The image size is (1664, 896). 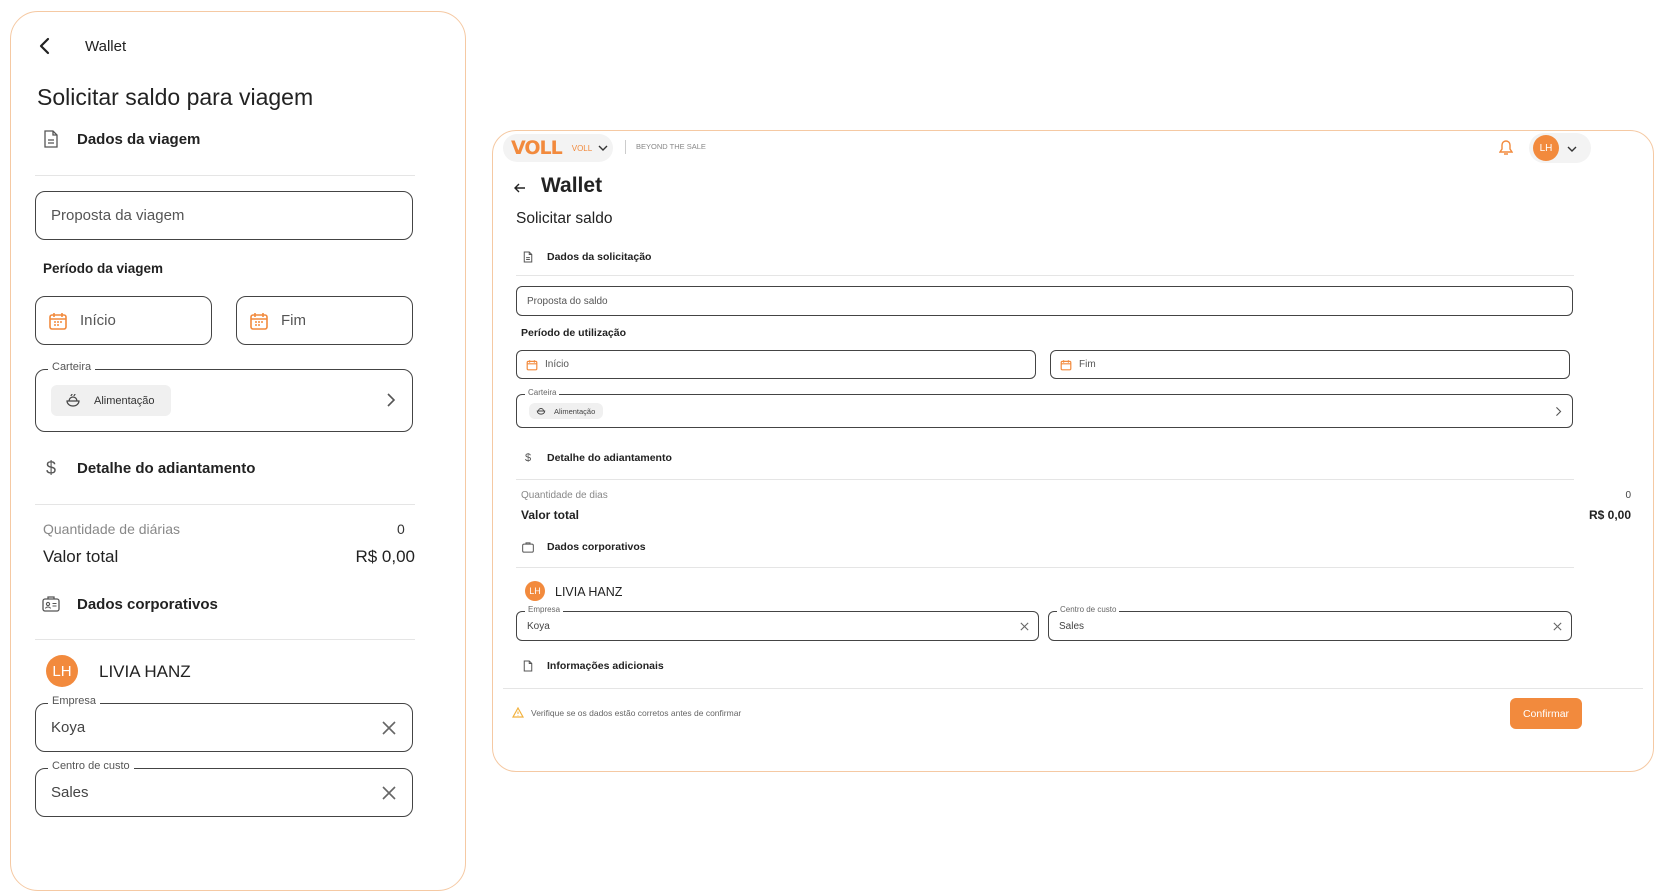 I want to click on subtitle: Solicitar saldo, so click(x=564, y=218).